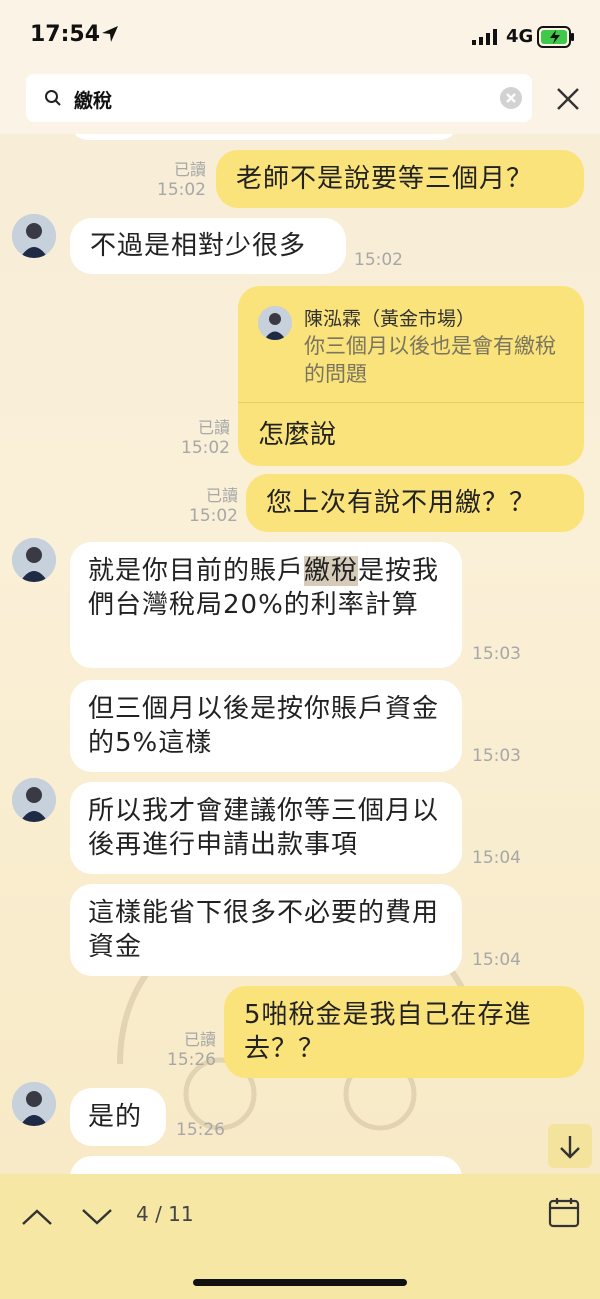 Image resolution: width=600 pixels, height=1299 pixels. What do you see at coordinates (65, 34) in the screenshot?
I see `status-time: 17:54` at bounding box center [65, 34].